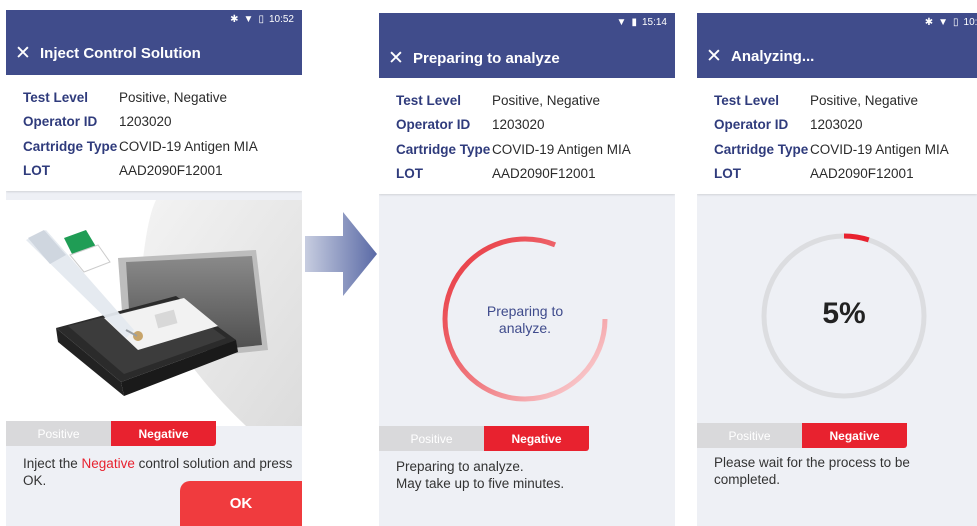 The image size is (977, 526). What do you see at coordinates (341, 254) in the screenshot?
I see `arrow-right-icon` at bounding box center [341, 254].